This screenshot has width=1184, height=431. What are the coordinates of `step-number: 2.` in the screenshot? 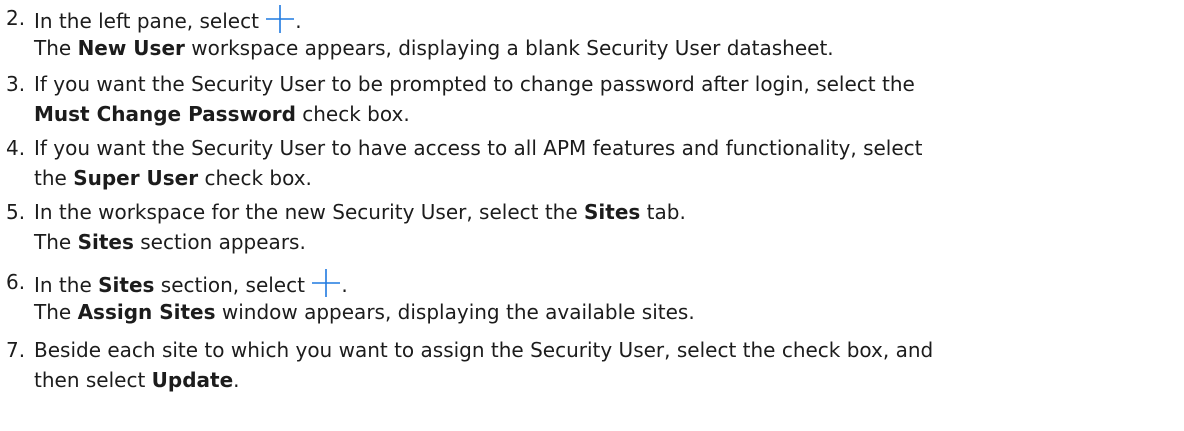 It's located at (16, 18).